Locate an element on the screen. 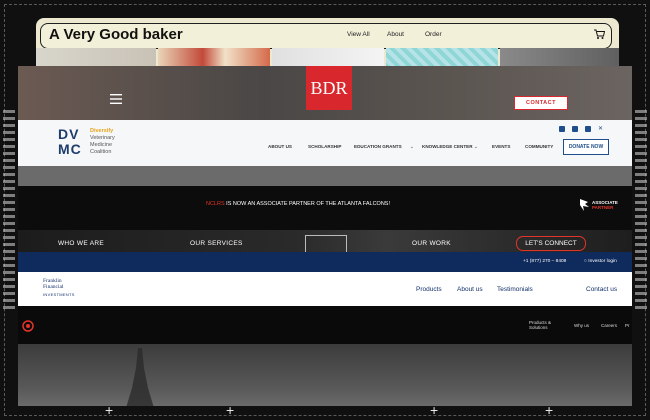 The width and height of the screenshot is (650, 420). dvmc-tagline: Diversify Veterinary Medicine Coalition is located at coordinates (102, 142).